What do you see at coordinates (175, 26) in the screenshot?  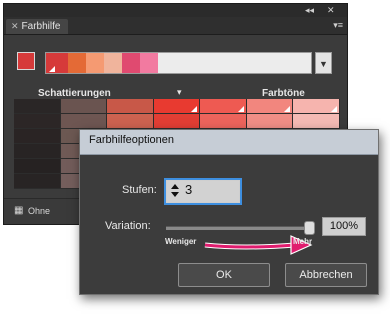 I see `panel-tab-bar: ✕ Farbhilfe` at bounding box center [175, 26].